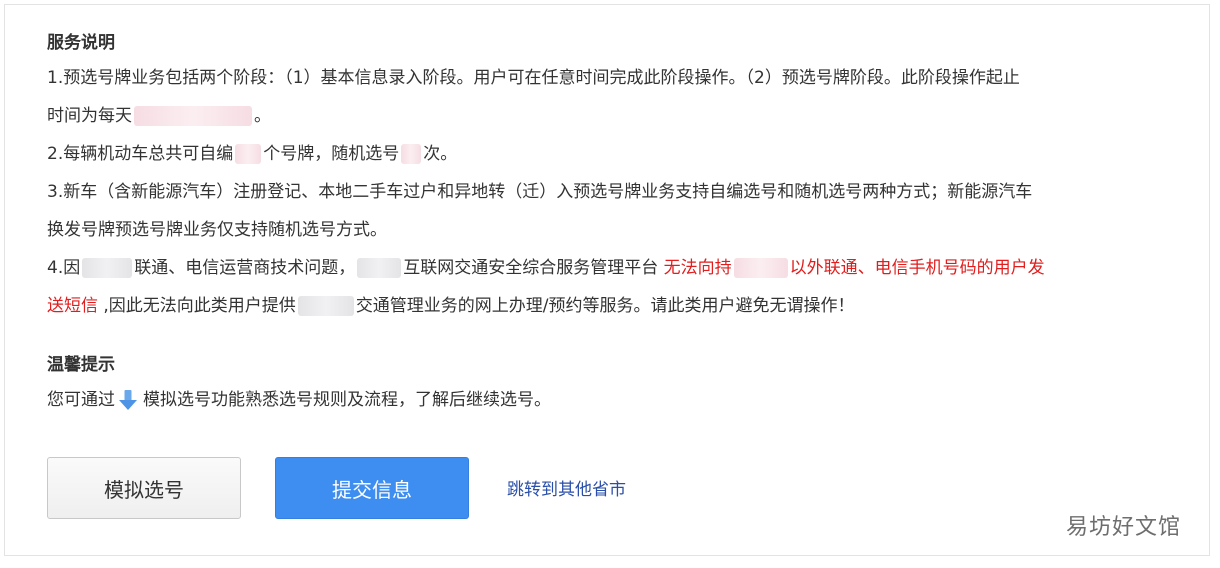 The height and width of the screenshot is (568, 1220). Describe the element at coordinates (440, 154) in the screenshot. I see `service-item-2-suffix: 次。` at that location.